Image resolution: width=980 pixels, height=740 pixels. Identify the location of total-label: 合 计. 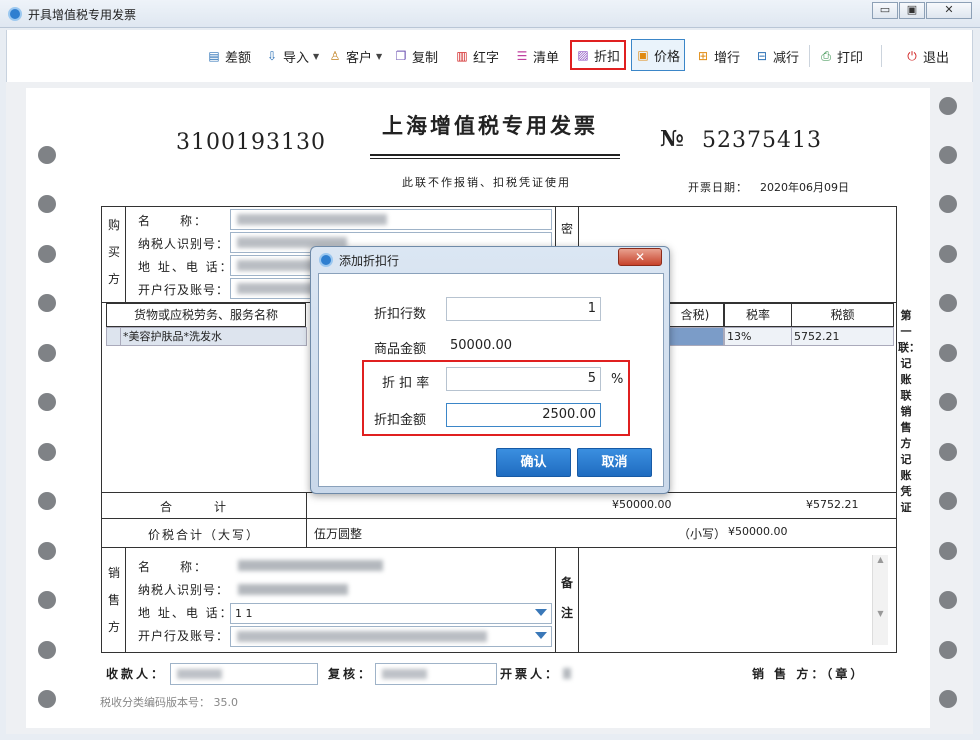
(196, 507).